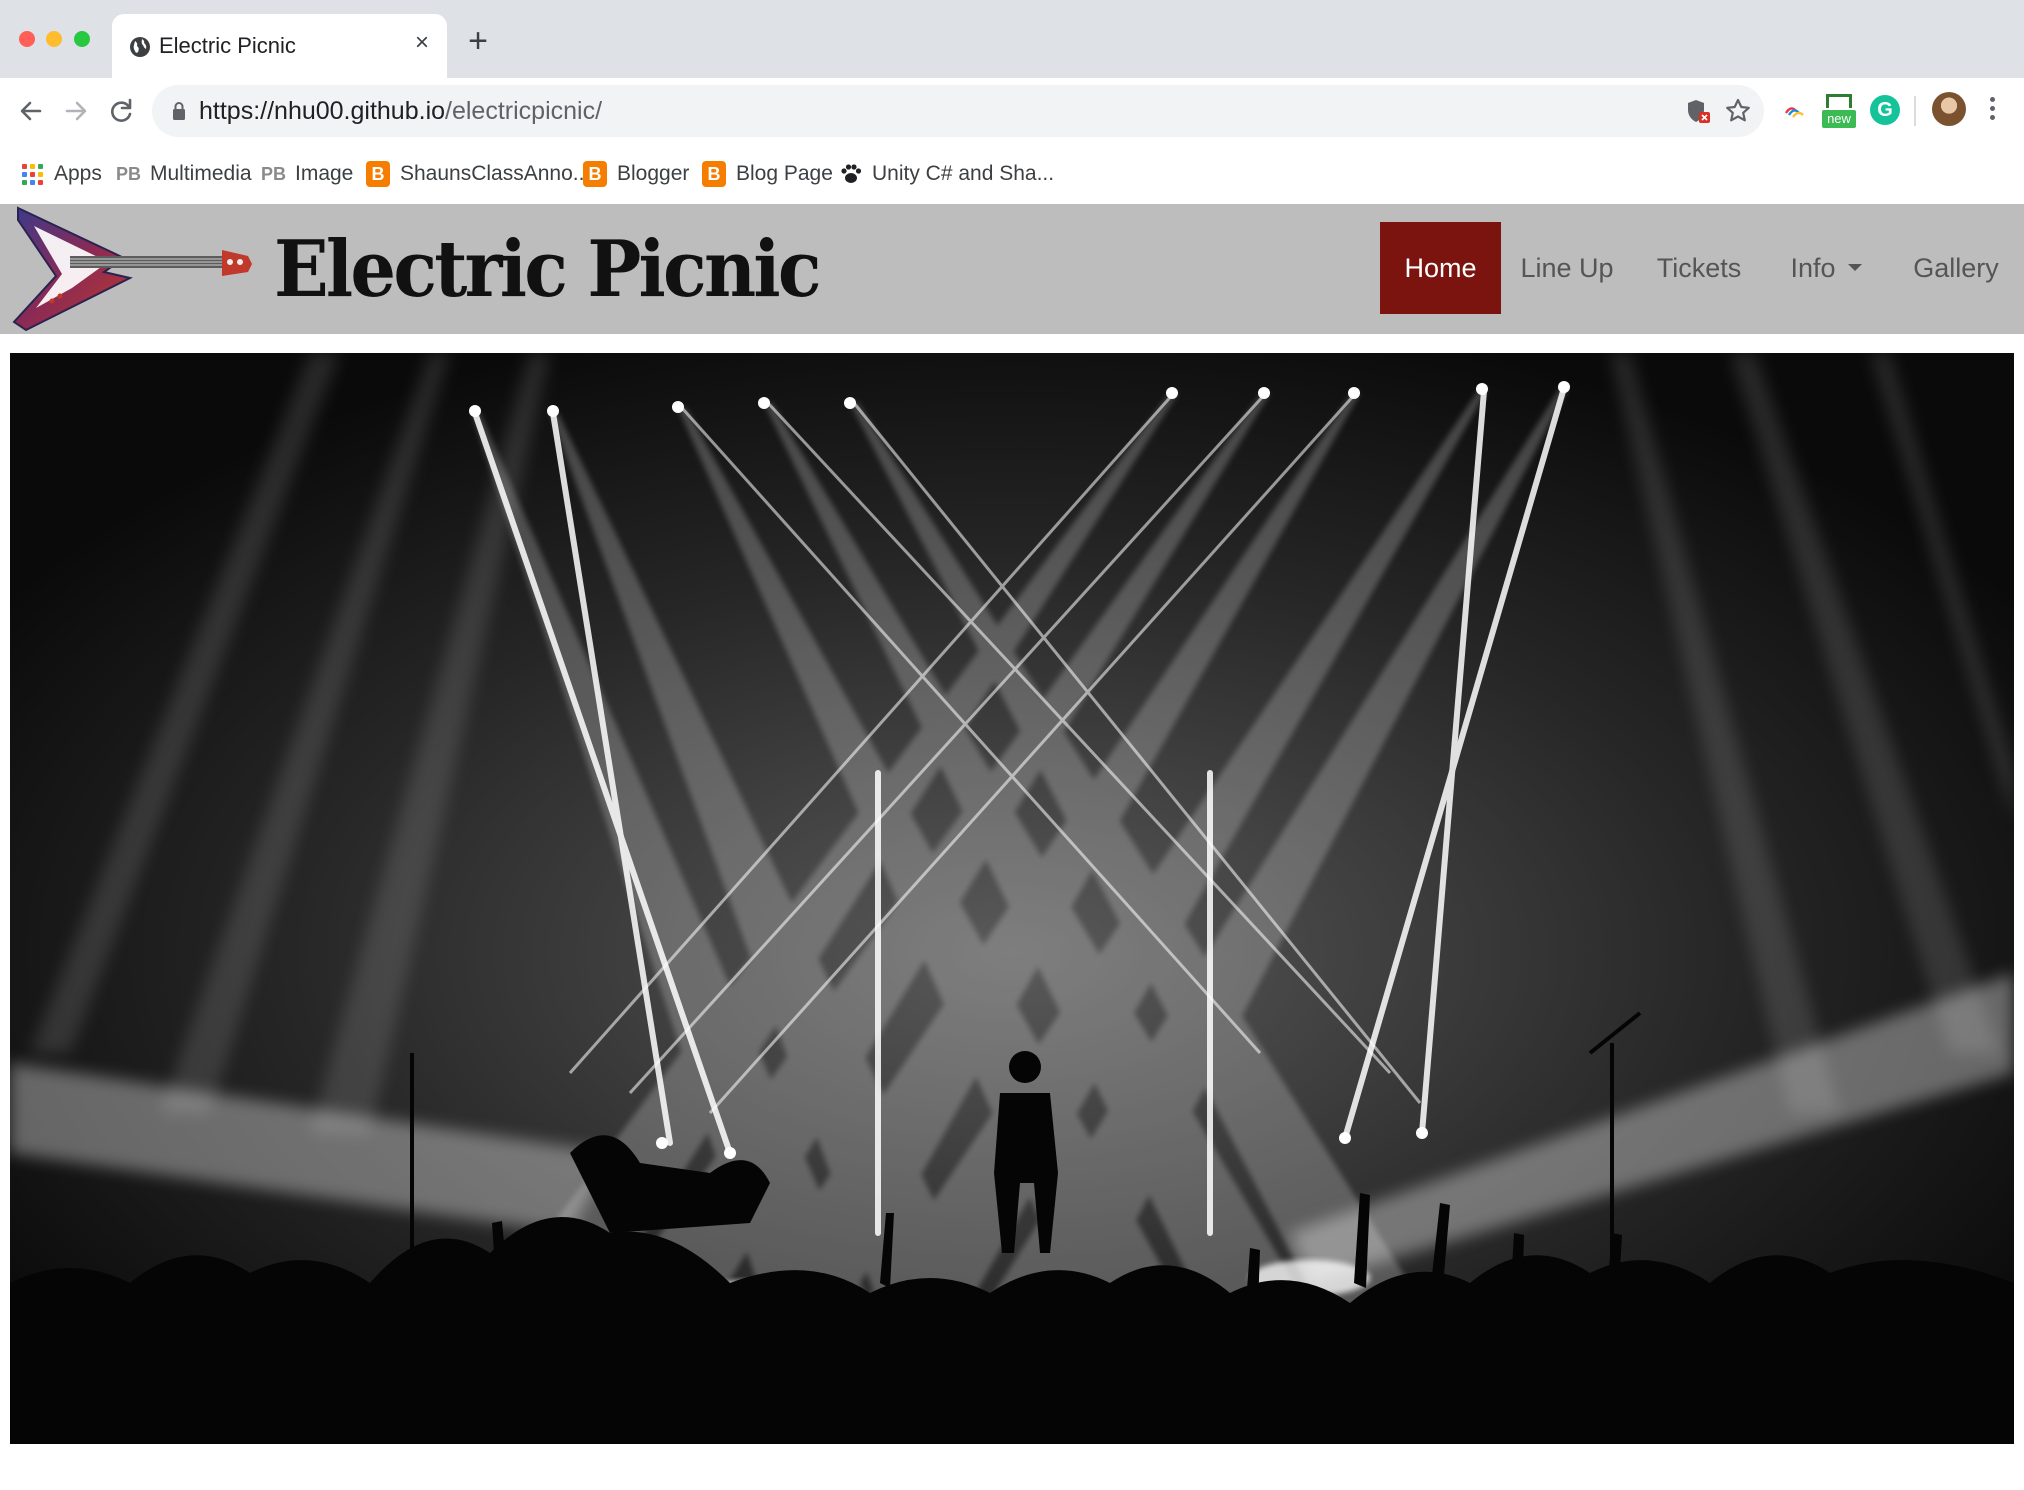 Image resolution: width=2024 pixels, height=1490 pixels. I want to click on toolbar-divider, so click(1915, 111).